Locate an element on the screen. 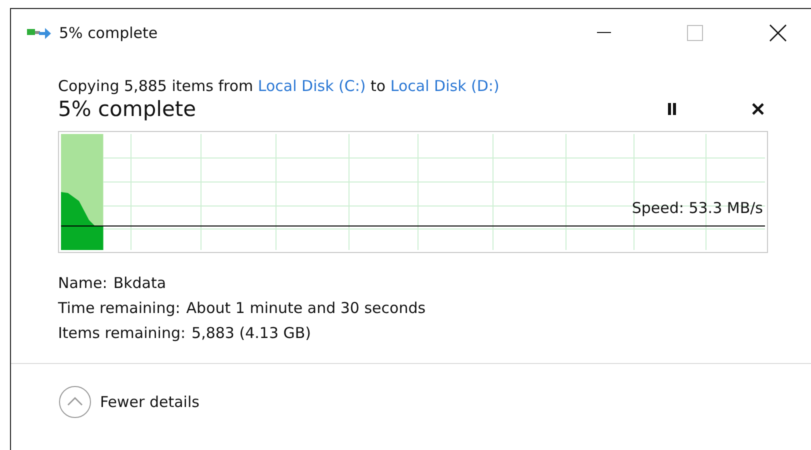  copy-icon is located at coordinates (39, 33).